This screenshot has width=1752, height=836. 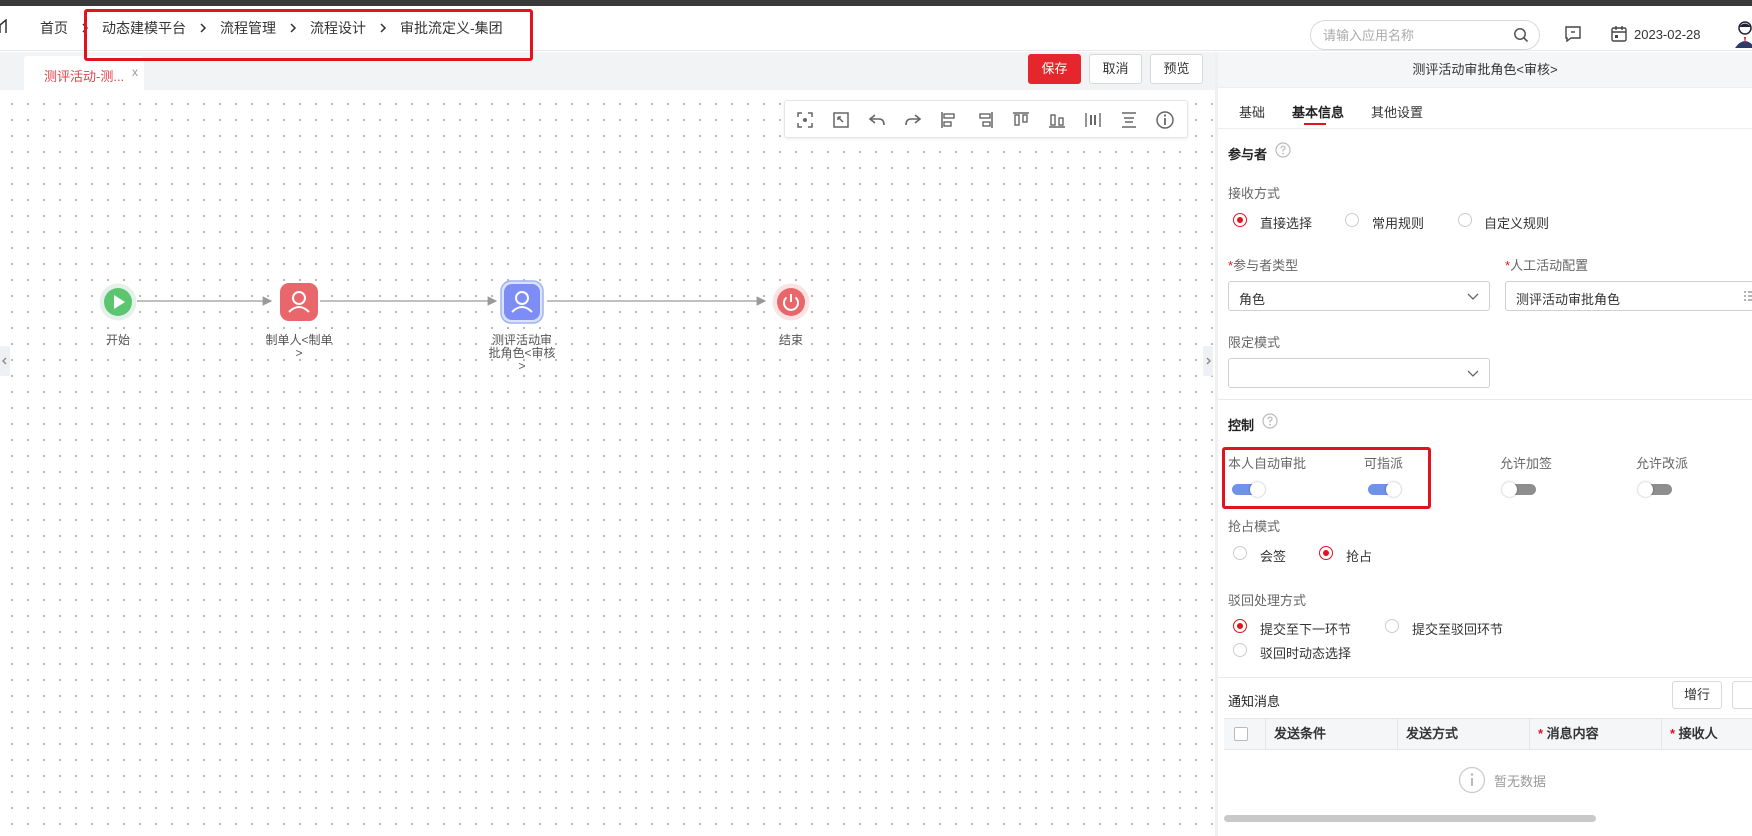 I want to click on toggle-label-assignable: 可指派, so click(x=1384, y=463).